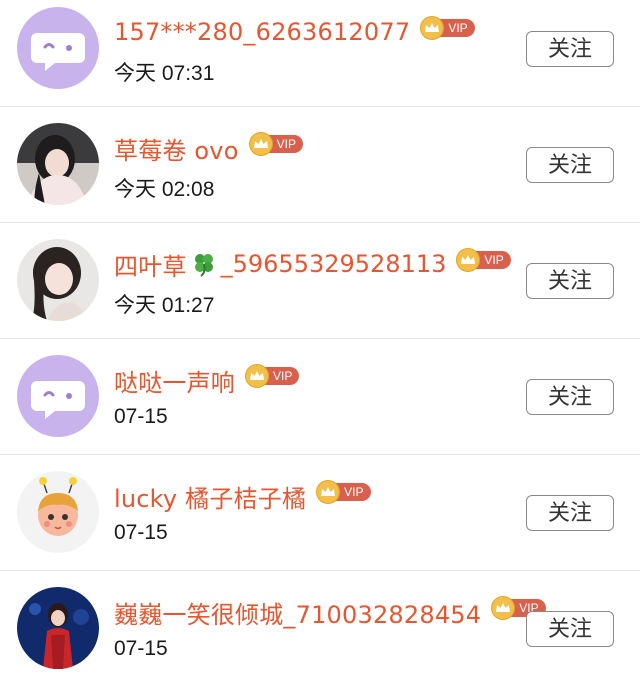  Describe the element at coordinates (174, 380) in the screenshot. I see `user-name: 哒哒一声响` at that location.